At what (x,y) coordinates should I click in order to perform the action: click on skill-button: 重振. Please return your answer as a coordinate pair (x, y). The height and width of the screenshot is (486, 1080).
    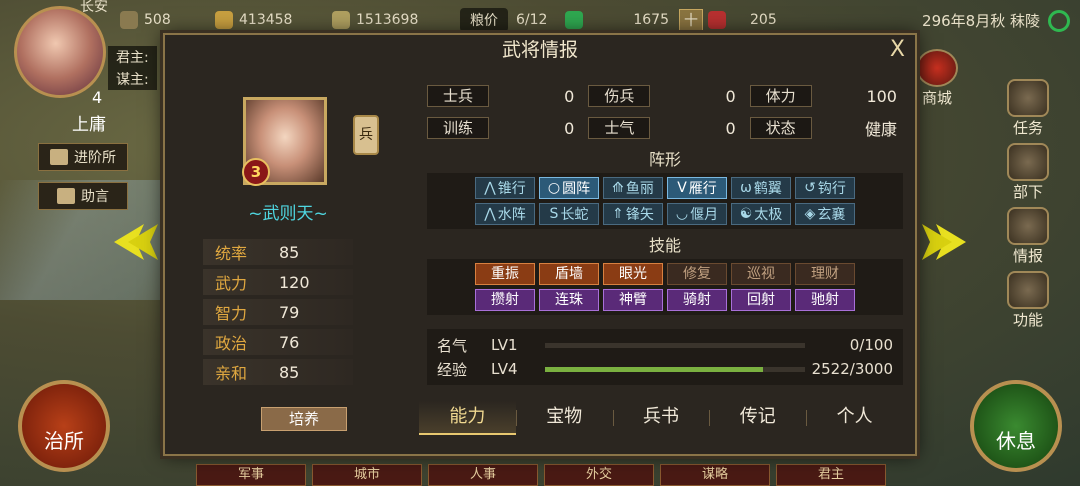
    Looking at the image, I should click on (505, 274).